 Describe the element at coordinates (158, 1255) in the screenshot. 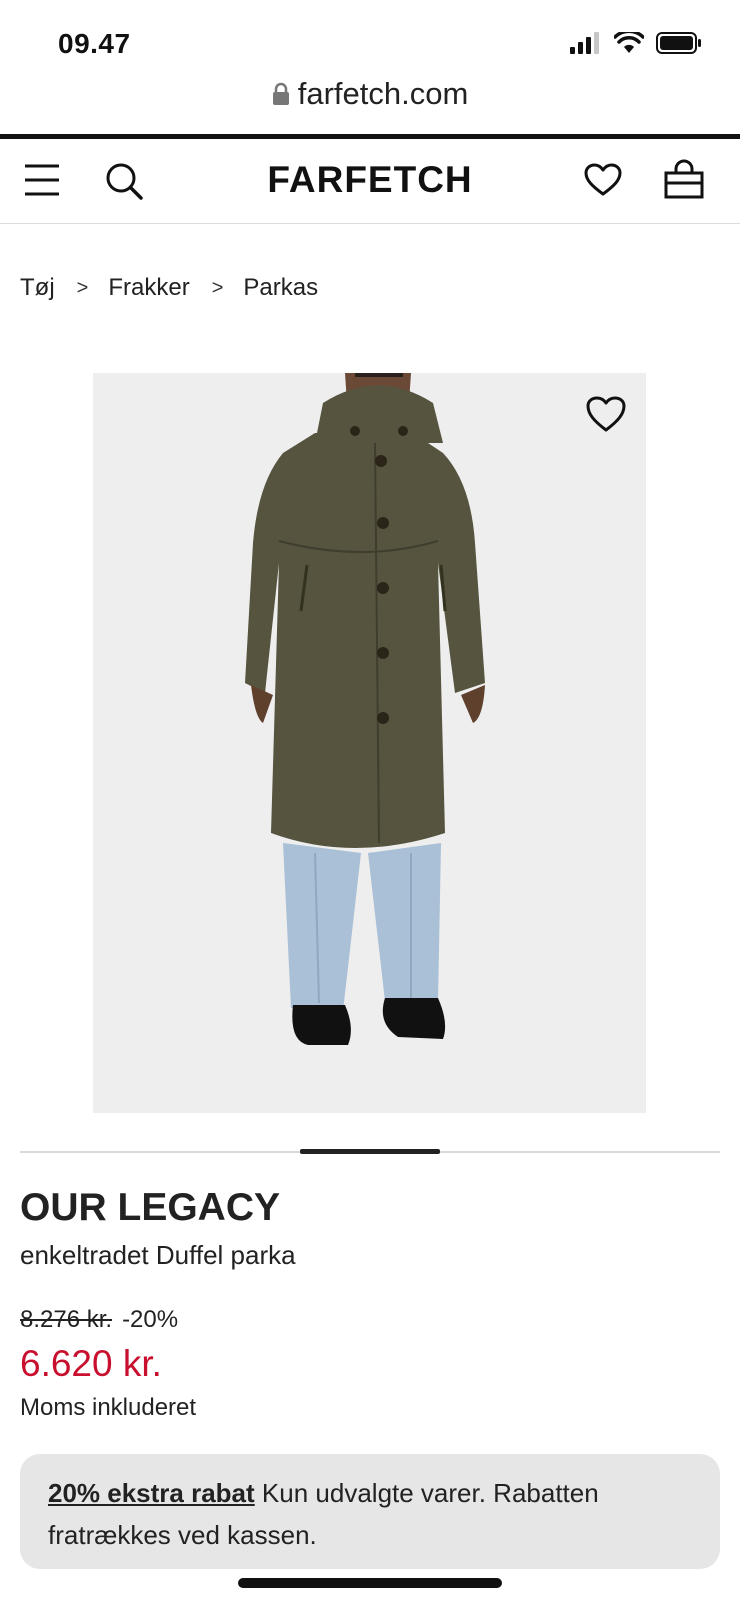

I see `product-name: enkeltradet Duffel parka` at that location.